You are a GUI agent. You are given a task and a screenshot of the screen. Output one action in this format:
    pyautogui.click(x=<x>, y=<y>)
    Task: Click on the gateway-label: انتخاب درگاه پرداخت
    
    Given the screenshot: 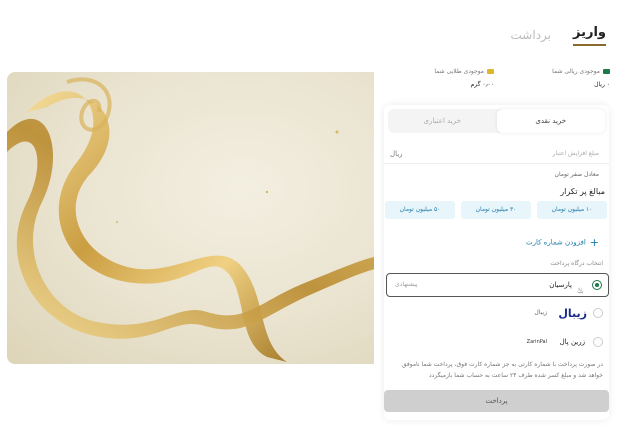 What is the action you would take?
    pyautogui.click(x=576, y=263)
    